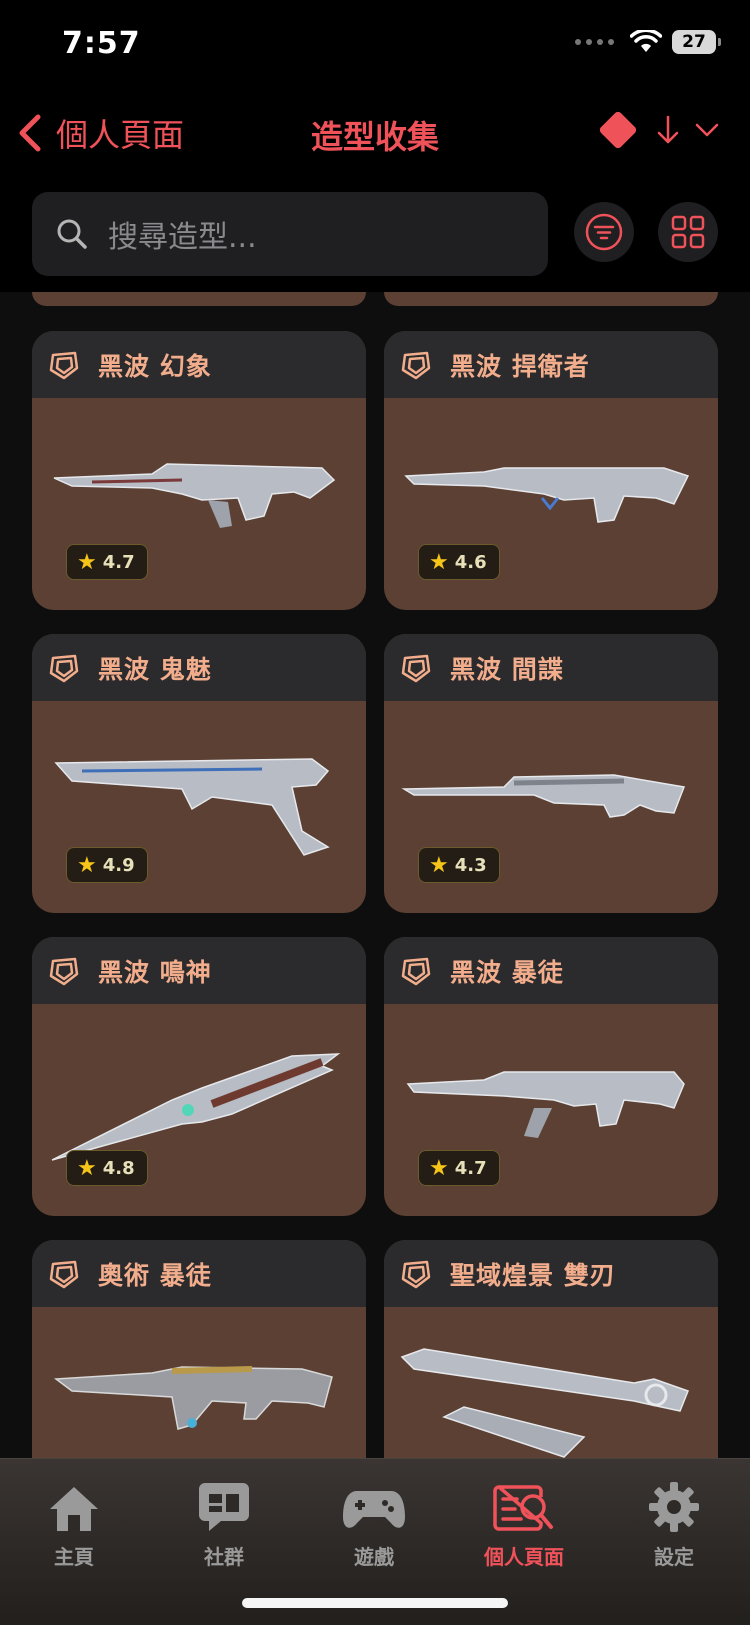  What do you see at coordinates (74, 1509) in the screenshot?
I see `home-icon` at bounding box center [74, 1509].